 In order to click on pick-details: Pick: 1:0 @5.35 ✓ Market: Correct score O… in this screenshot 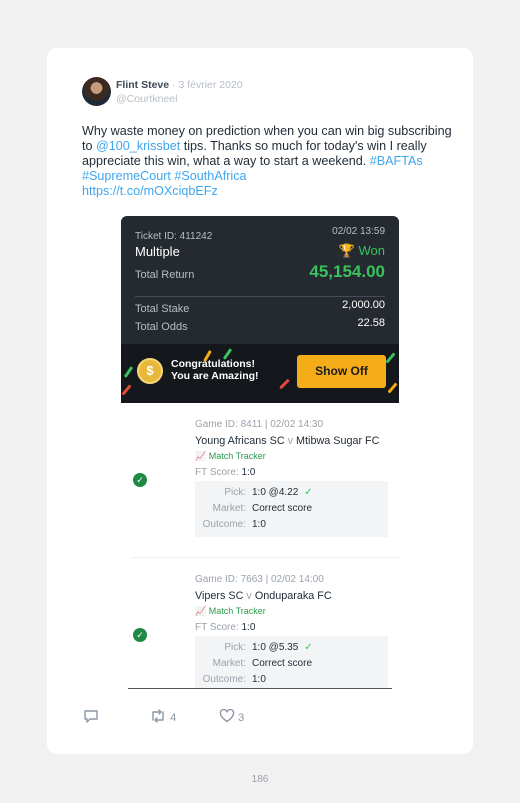, I will do `click(291, 662)`.